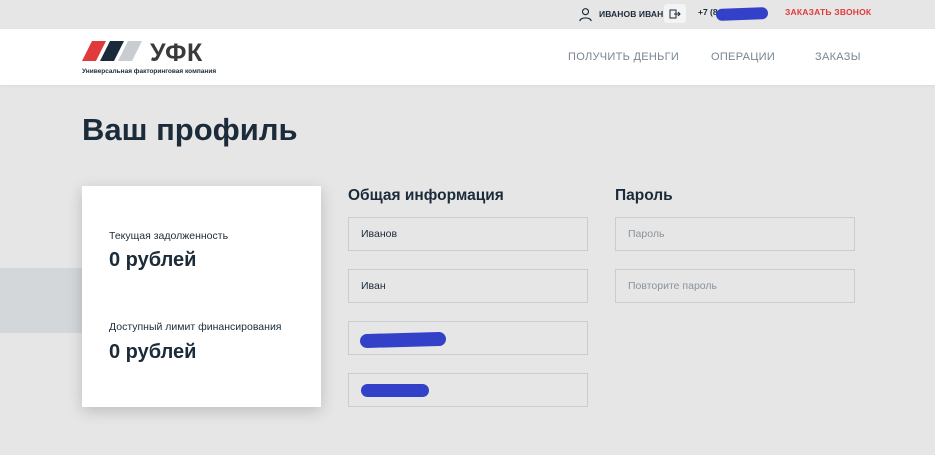 The width and height of the screenshot is (935, 455). What do you see at coordinates (743, 57) in the screenshot?
I see `nav-operations: ОПЕРАЦИИ` at bounding box center [743, 57].